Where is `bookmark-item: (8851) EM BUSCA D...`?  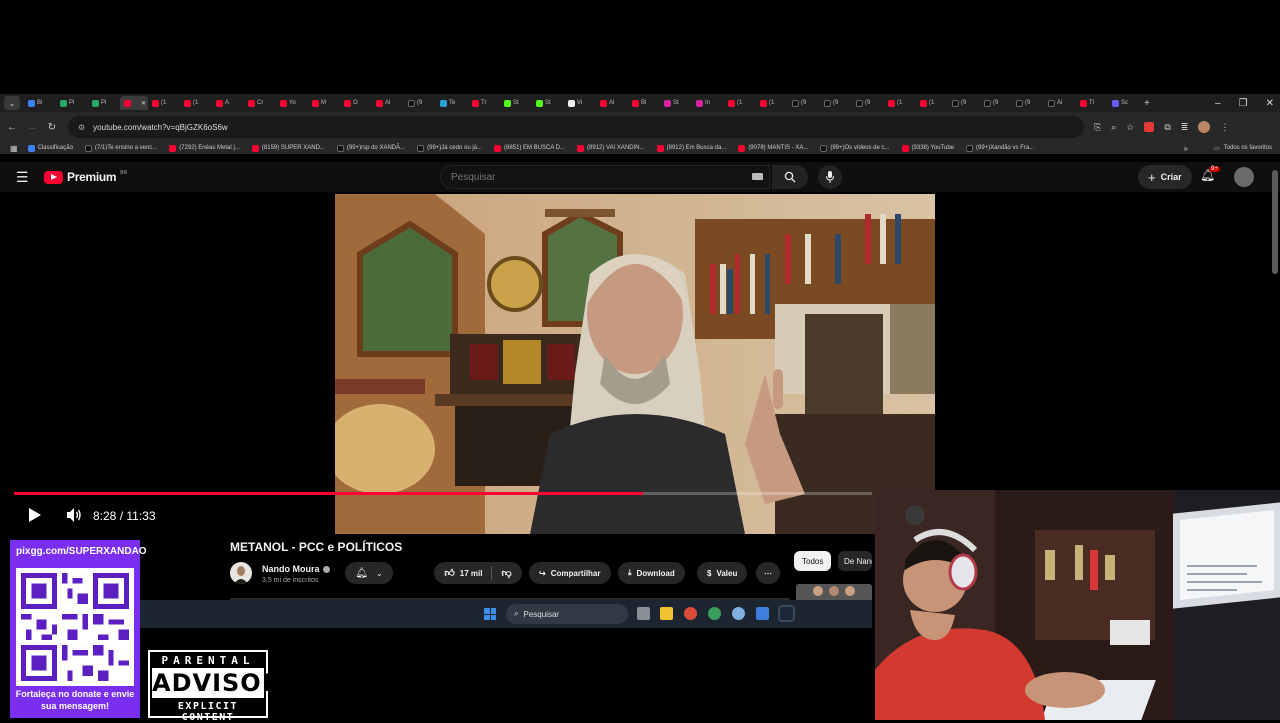
bookmark-item: (8851) EM BUSCA D... is located at coordinates (529, 148).